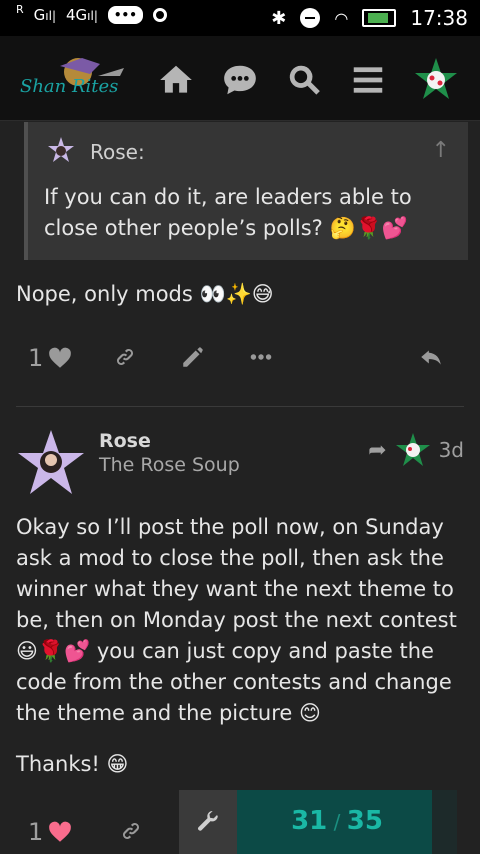 The width and height of the screenshot is (480, 854). Describe the element at coordinates (441, 150) in the screenshot. I see `jump-to-quote-arrow-icon: ↑` at that location.